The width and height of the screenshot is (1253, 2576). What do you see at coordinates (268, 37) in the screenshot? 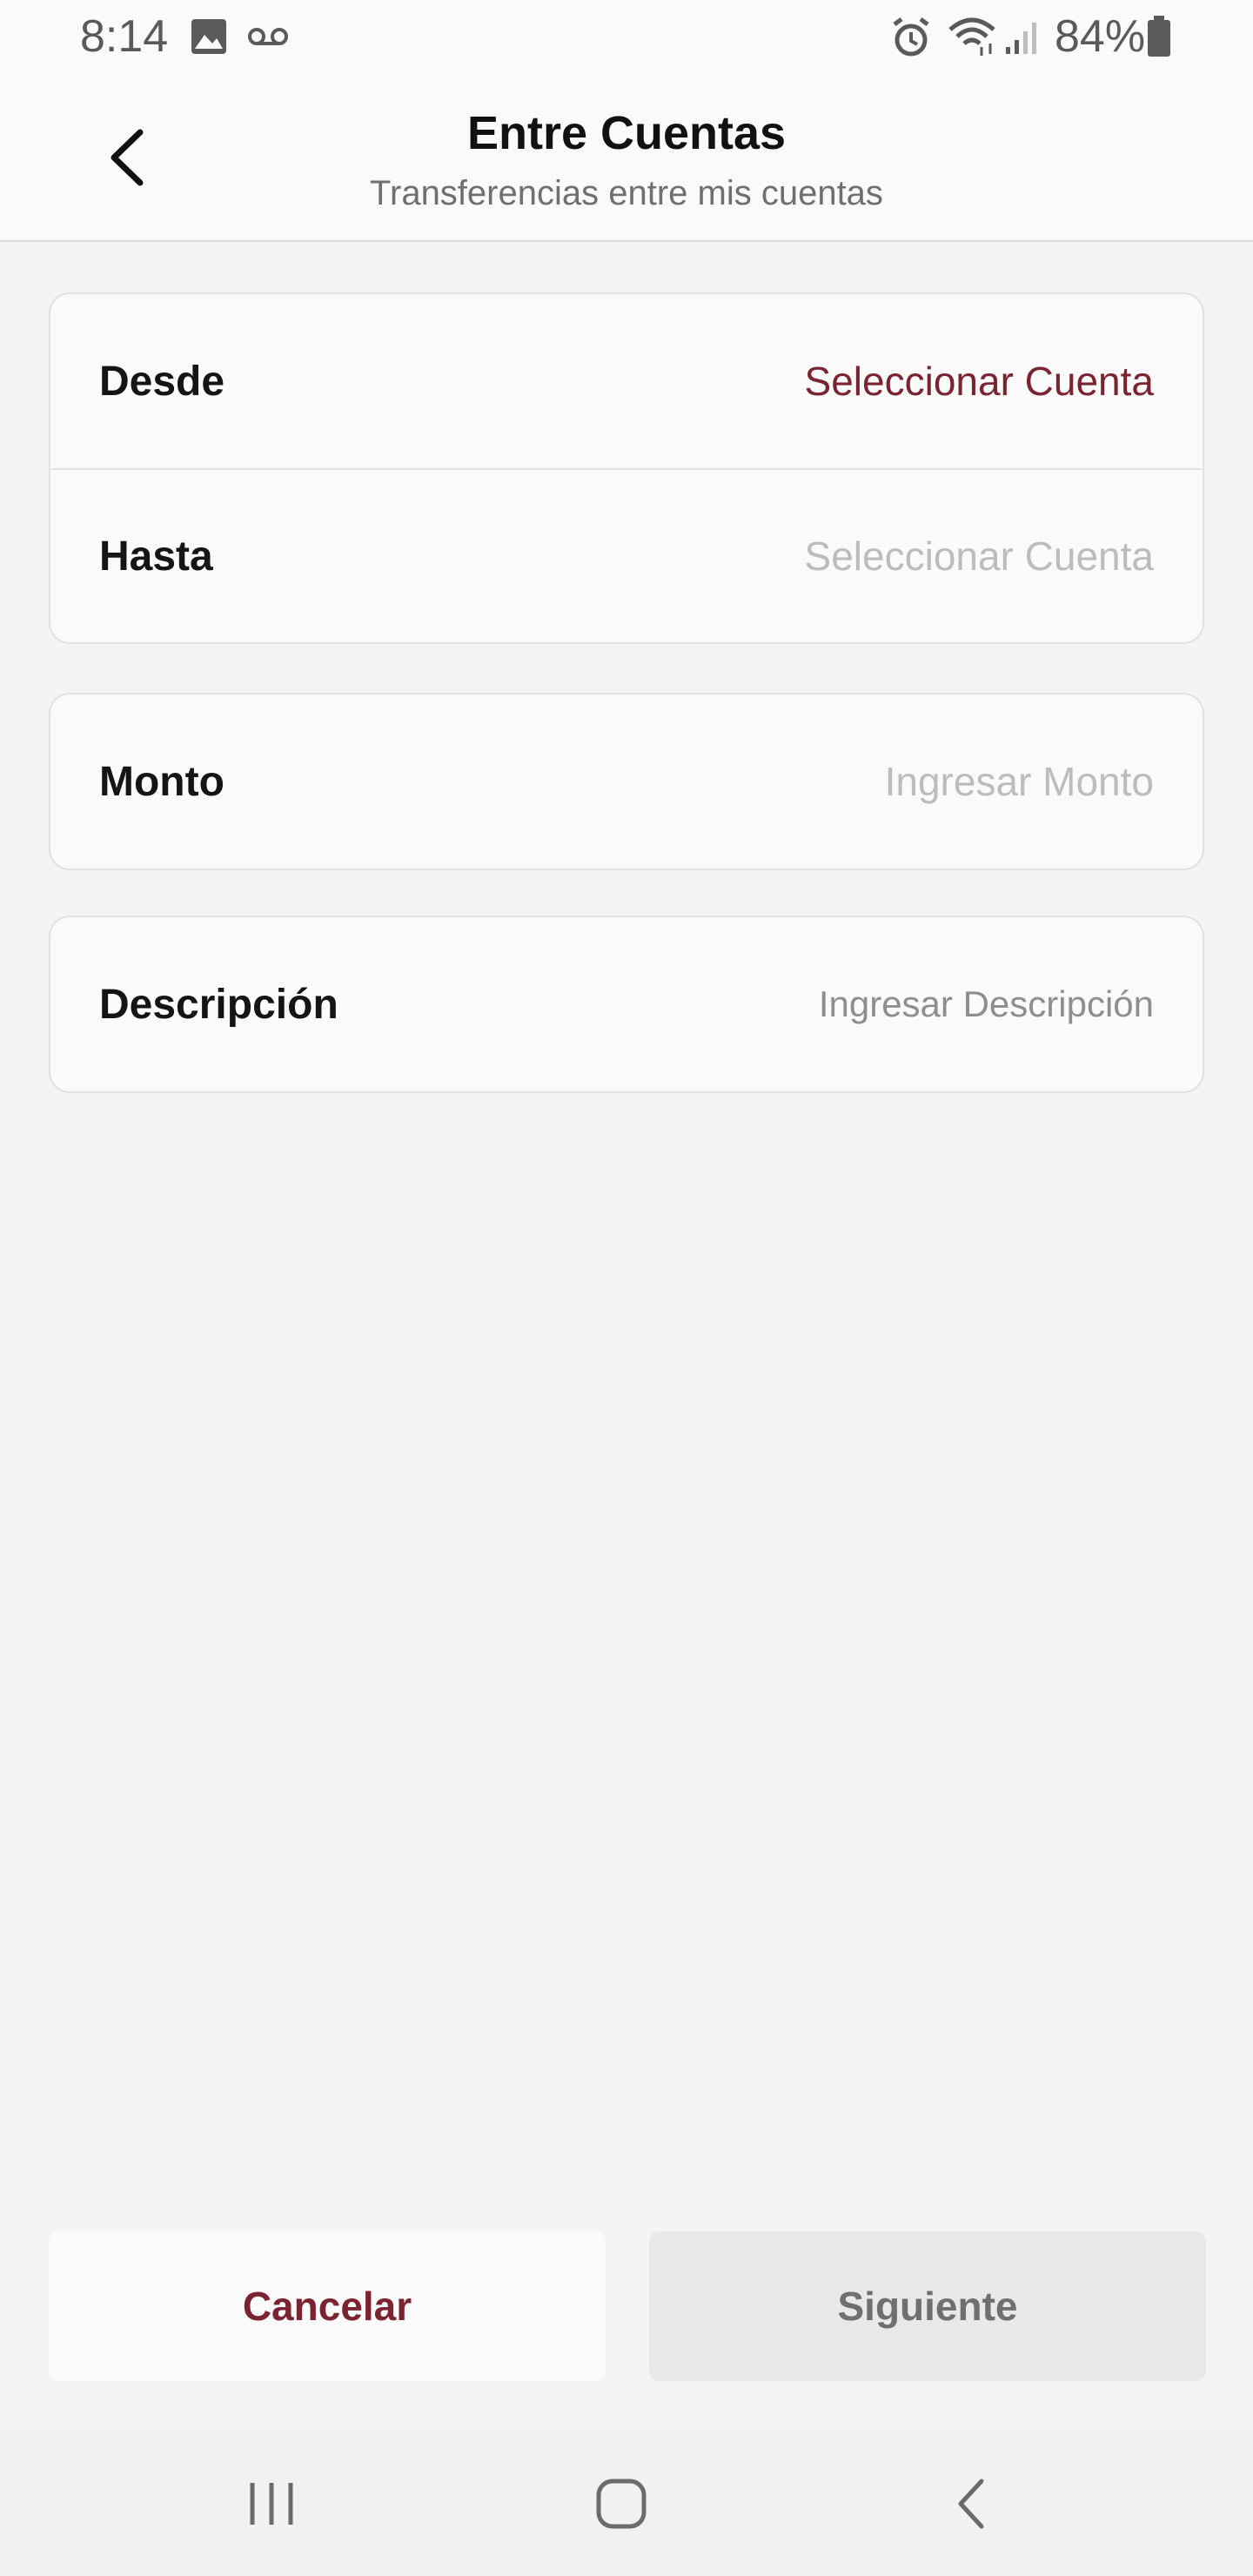
I see `voicemail-icon` at bounding box center [268, 37].